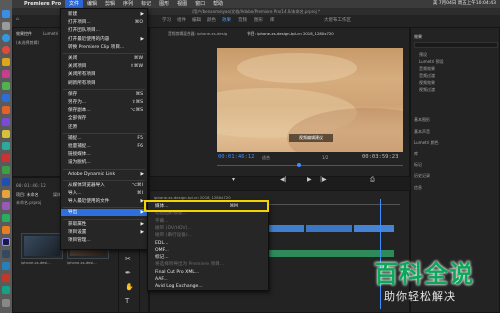 The width and height of the screenshot is (500, 313). I want to click on panel-history: 历史记录, so click(422, 176).